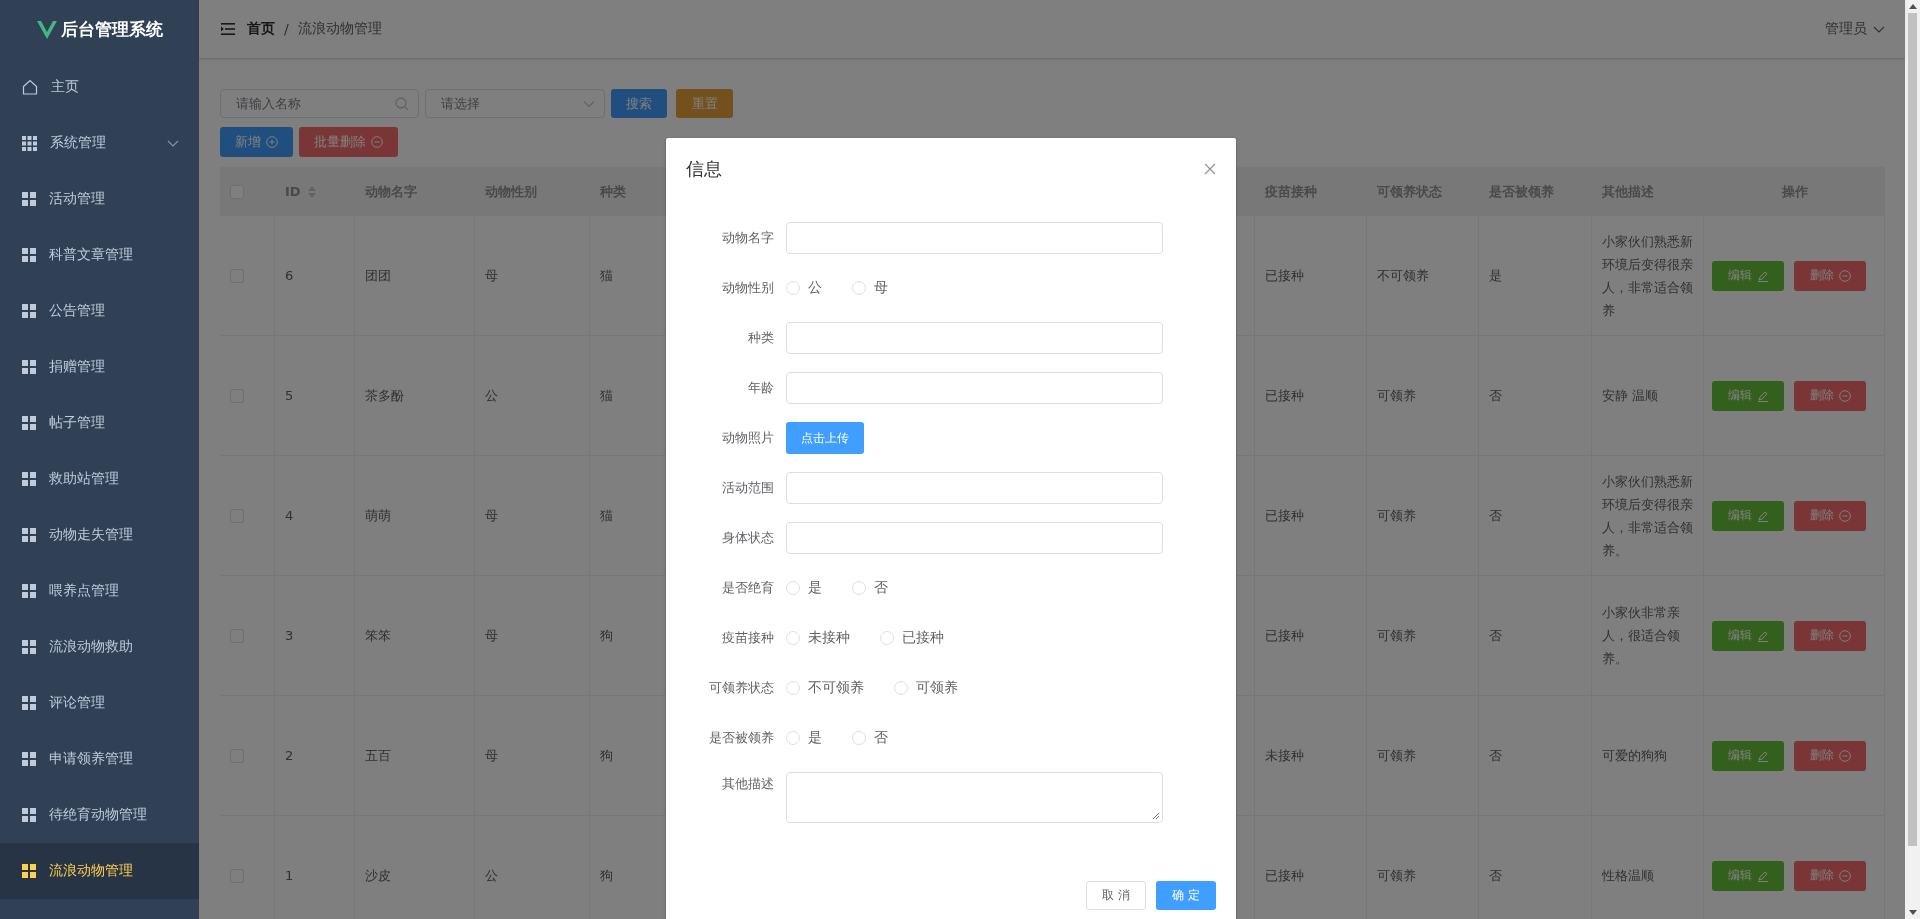  I want to click on scroll-up-icon, so click(1912, 6).